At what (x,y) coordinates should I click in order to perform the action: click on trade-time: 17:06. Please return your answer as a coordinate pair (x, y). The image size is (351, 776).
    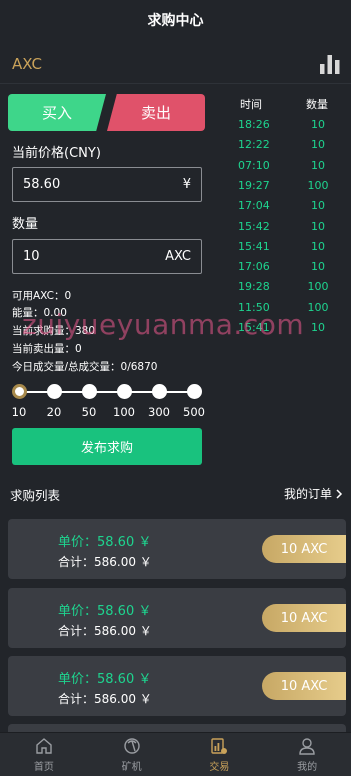
    Looking at the image, I should click on (254, 267).